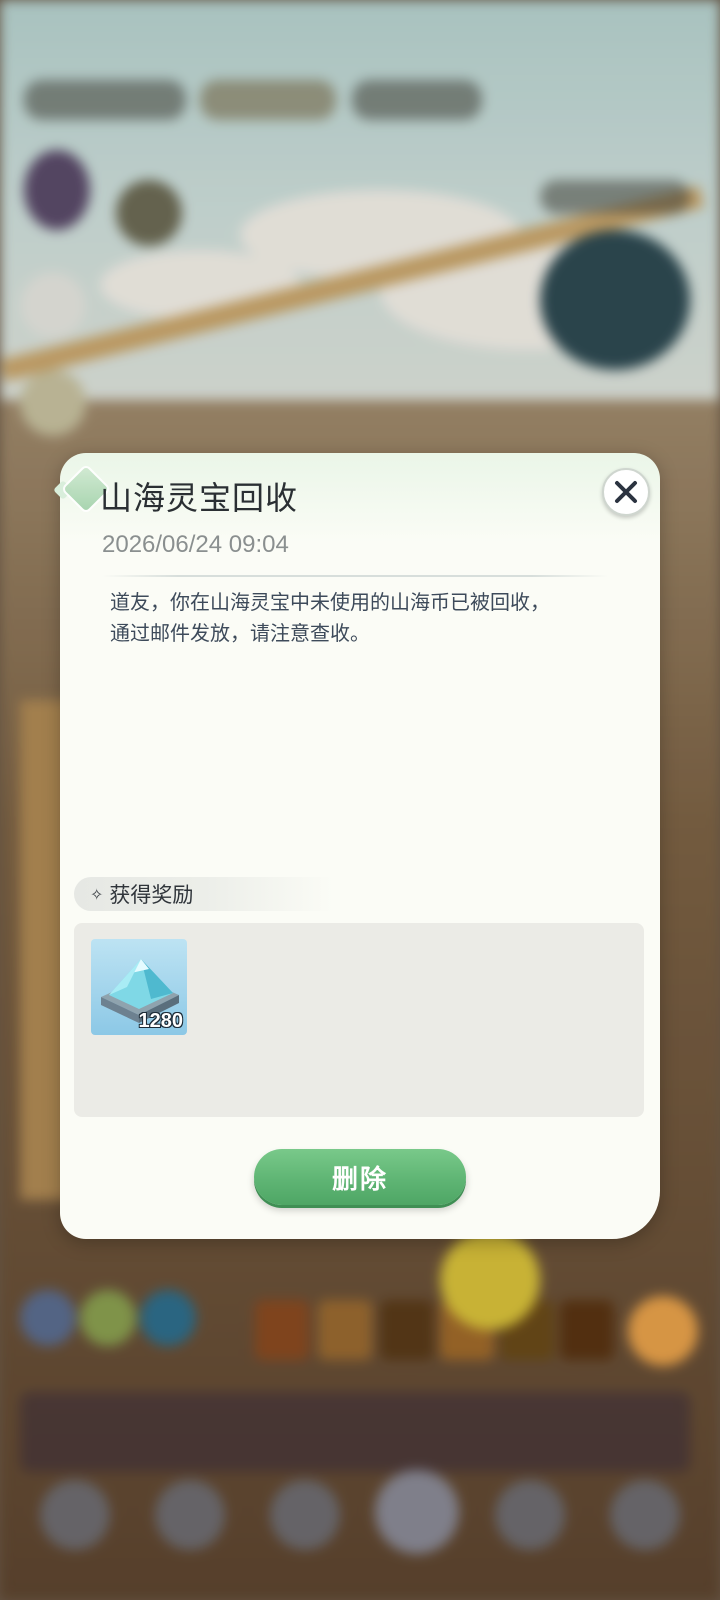 Image resolution: width=720 pixels, height=1600 pixels. I want to click on mail-message: 道友，你在山海灵宝中未使用的山海币已被回收， 通过邮件发放，请注意查收。, so click(360, 618).